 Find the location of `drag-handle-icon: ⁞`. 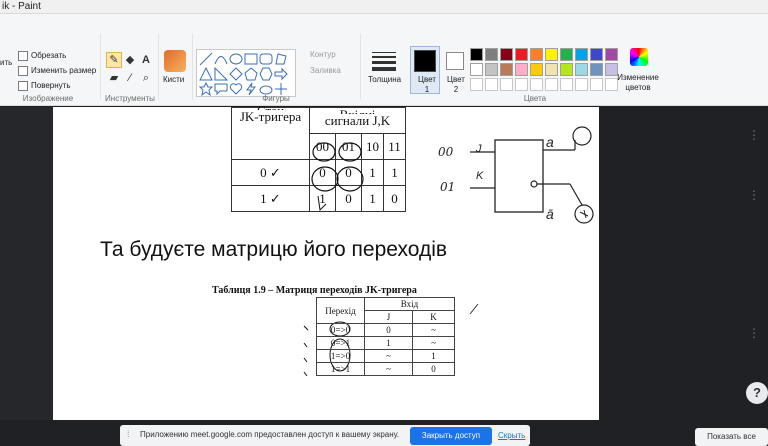

drag-handle-icon: ⁞ is located at coordinates (128, 434).